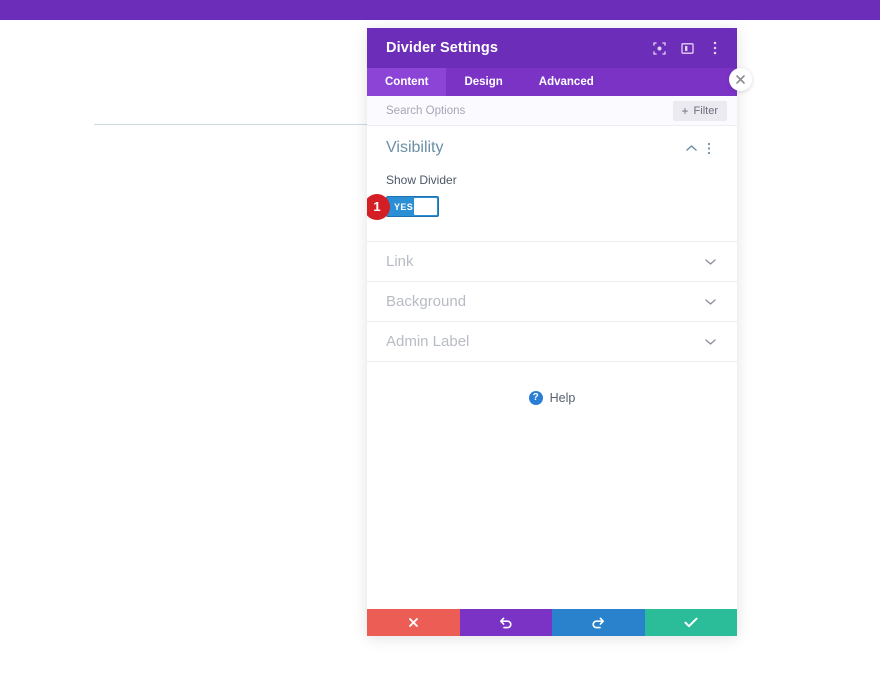 This screenshot has height=677, width=880. I want to click on help-icon: ?, so click(535, 398).